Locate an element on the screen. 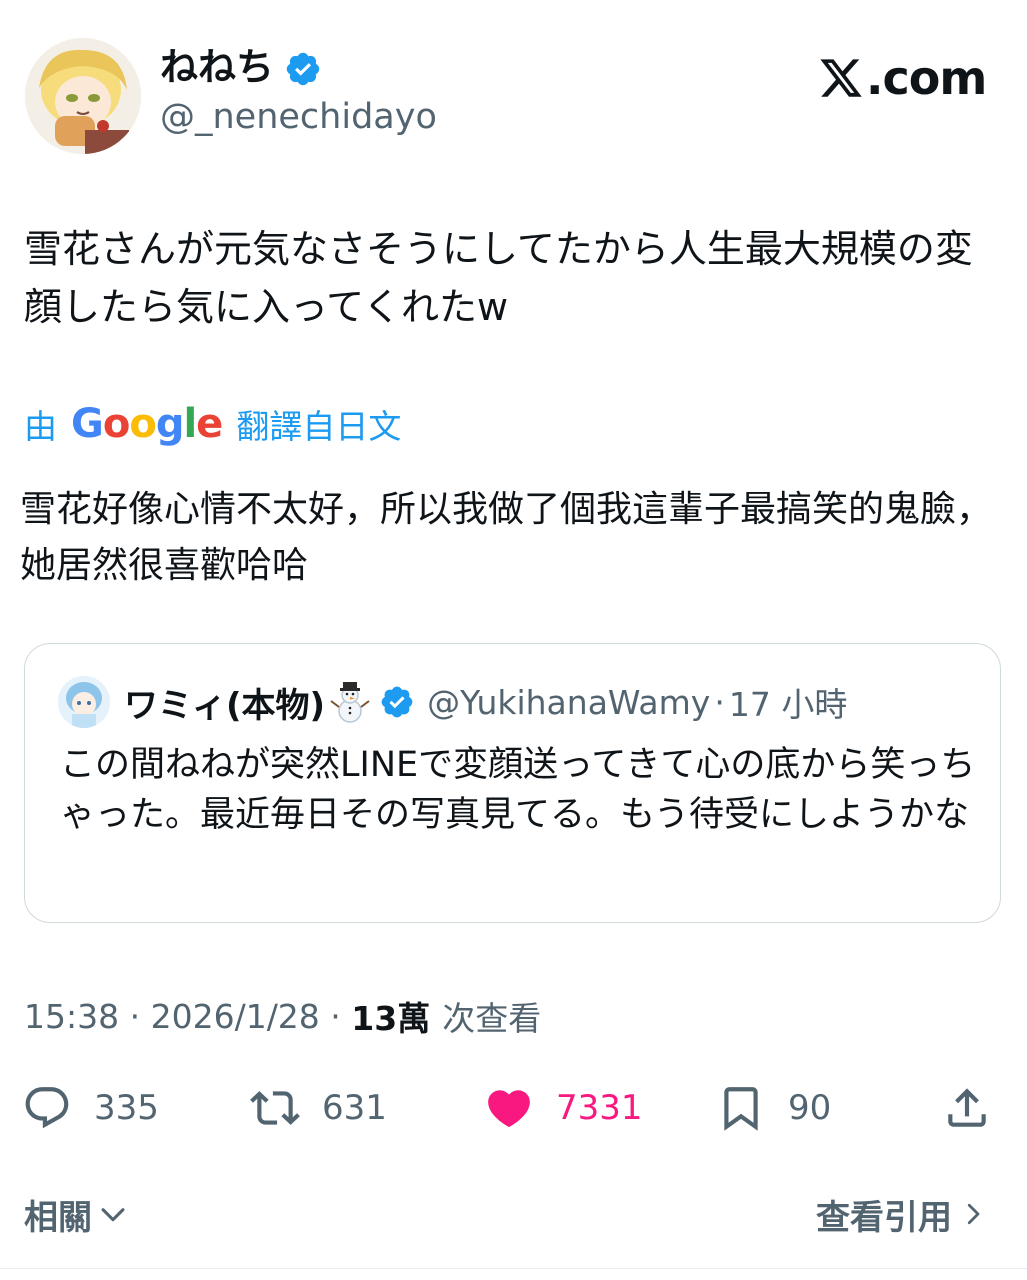 The width and height of the screenshot is (1027, 1280). brand-domain-text: .com is located at coordinates (926, 78).